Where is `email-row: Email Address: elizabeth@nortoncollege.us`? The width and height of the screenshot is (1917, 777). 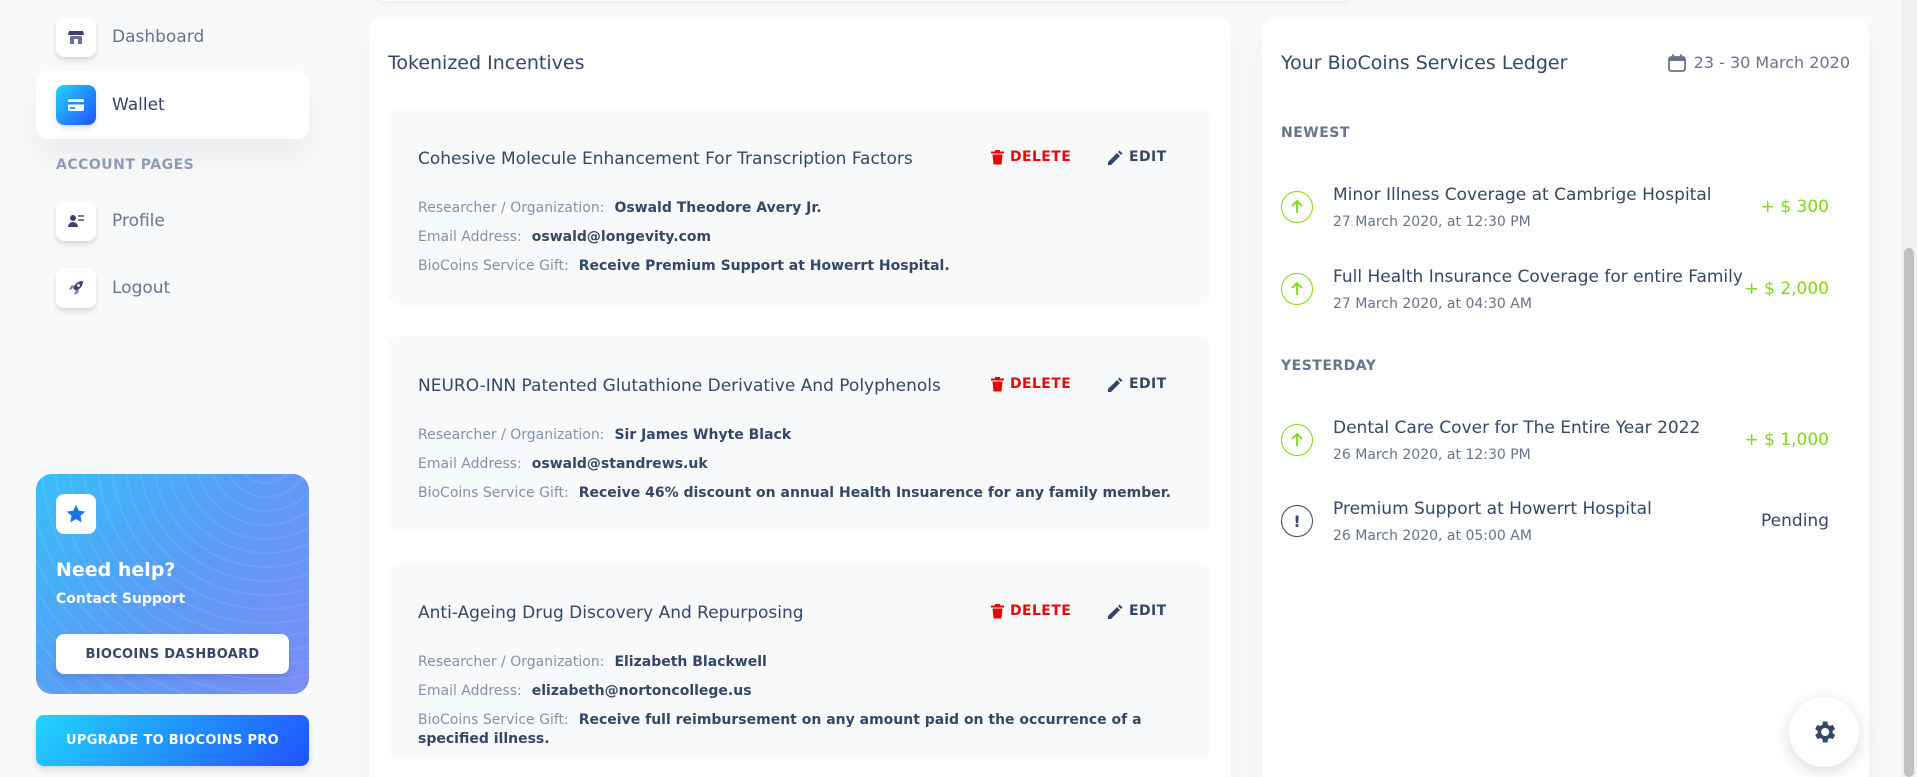
email-row: Email Address: elizabeth@nortoncollege.us is located at coordinates (803, 691).